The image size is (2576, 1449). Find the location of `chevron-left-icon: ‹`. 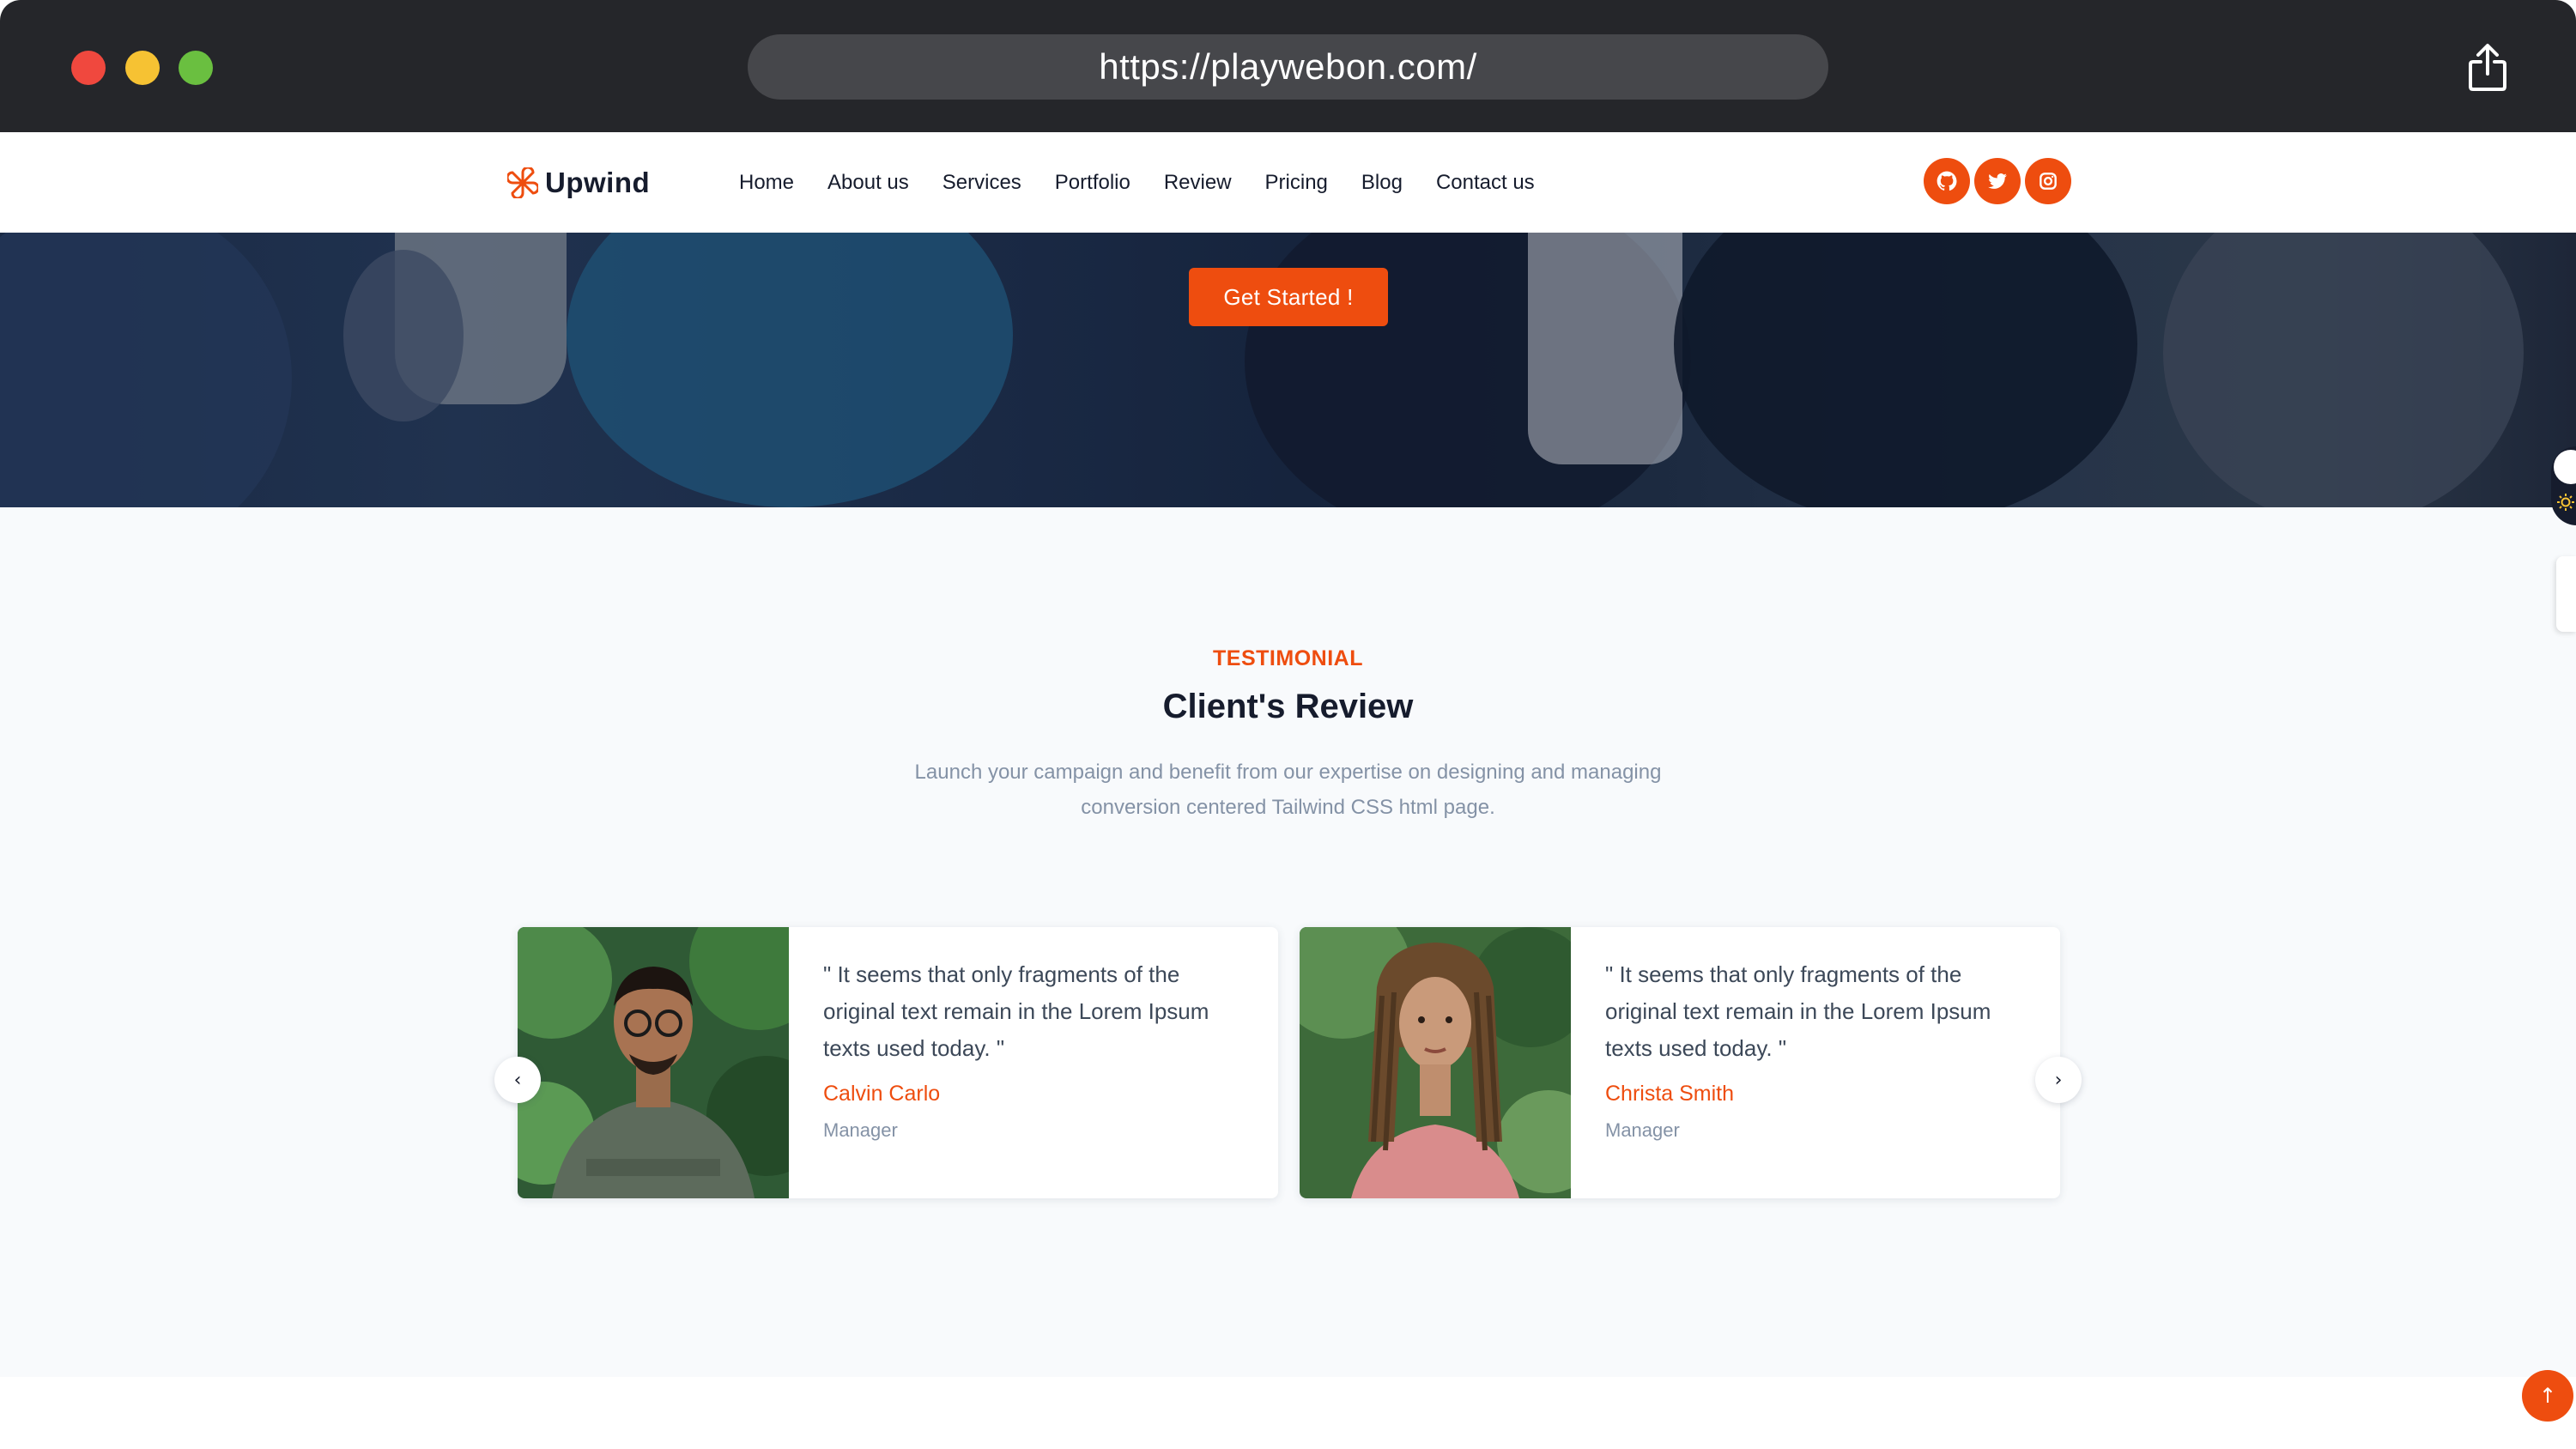

chevron-left-icon: ‹ is located at coordinates (517, 1080).